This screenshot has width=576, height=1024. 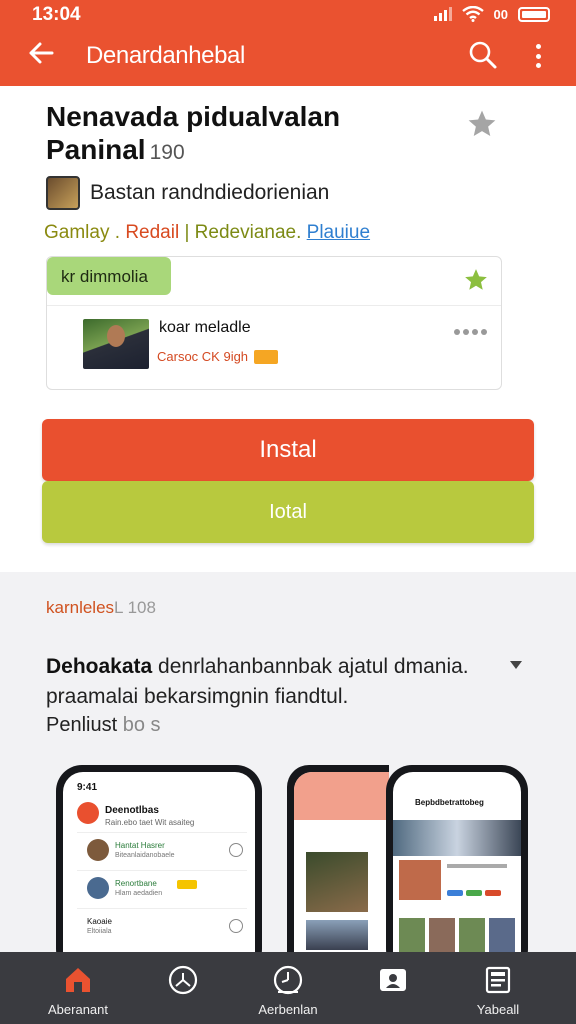 What do you see at coordinates (162, 887) in the screenshot?
I see `phone-1-row: Renortbane Hlam aedadien` at bounding box center [162, 887].